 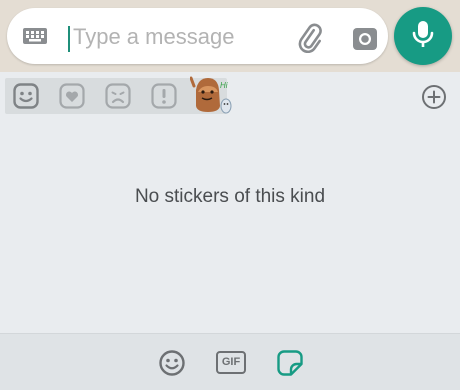 I want to click on tab-exclamation-icon, so click(x=164, y=96).